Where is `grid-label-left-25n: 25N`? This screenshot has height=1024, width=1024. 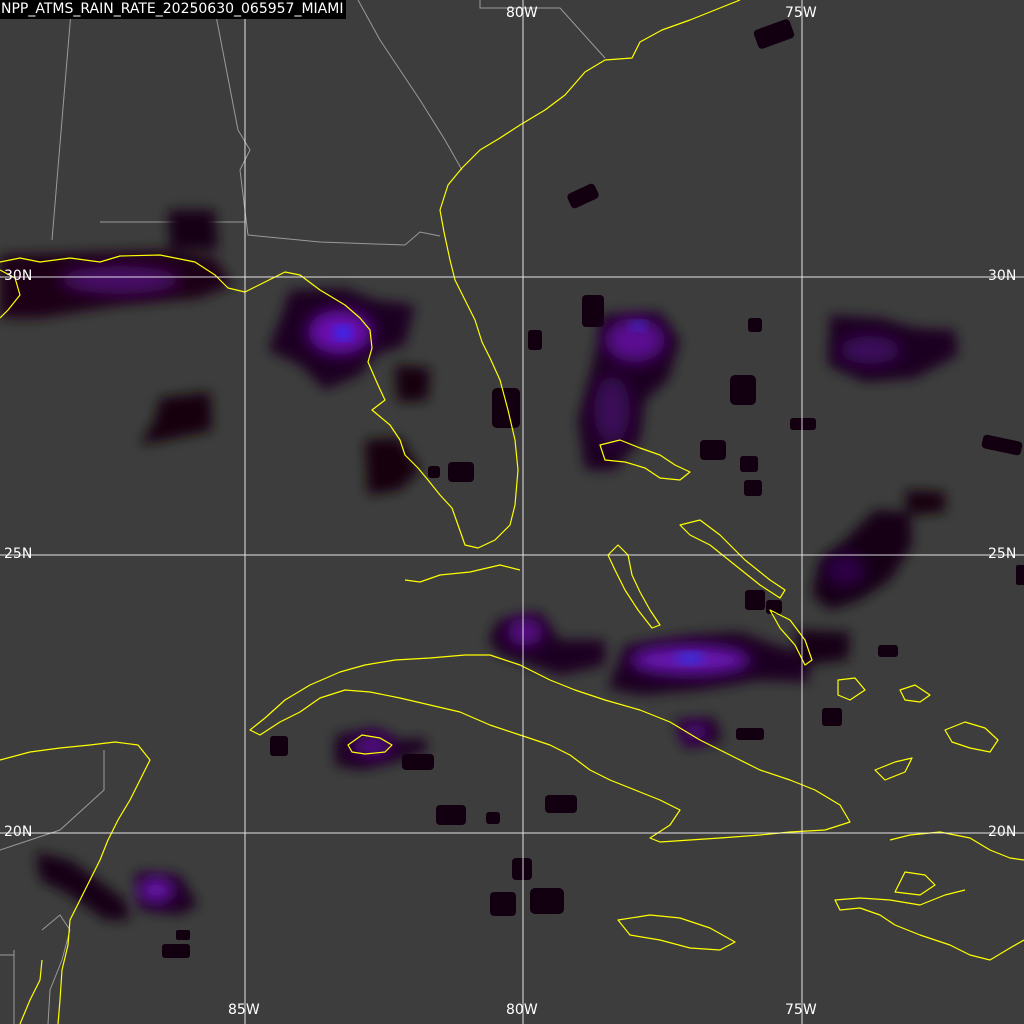 grid-label-left-25n: 25N is located at coordinates (18, 554).